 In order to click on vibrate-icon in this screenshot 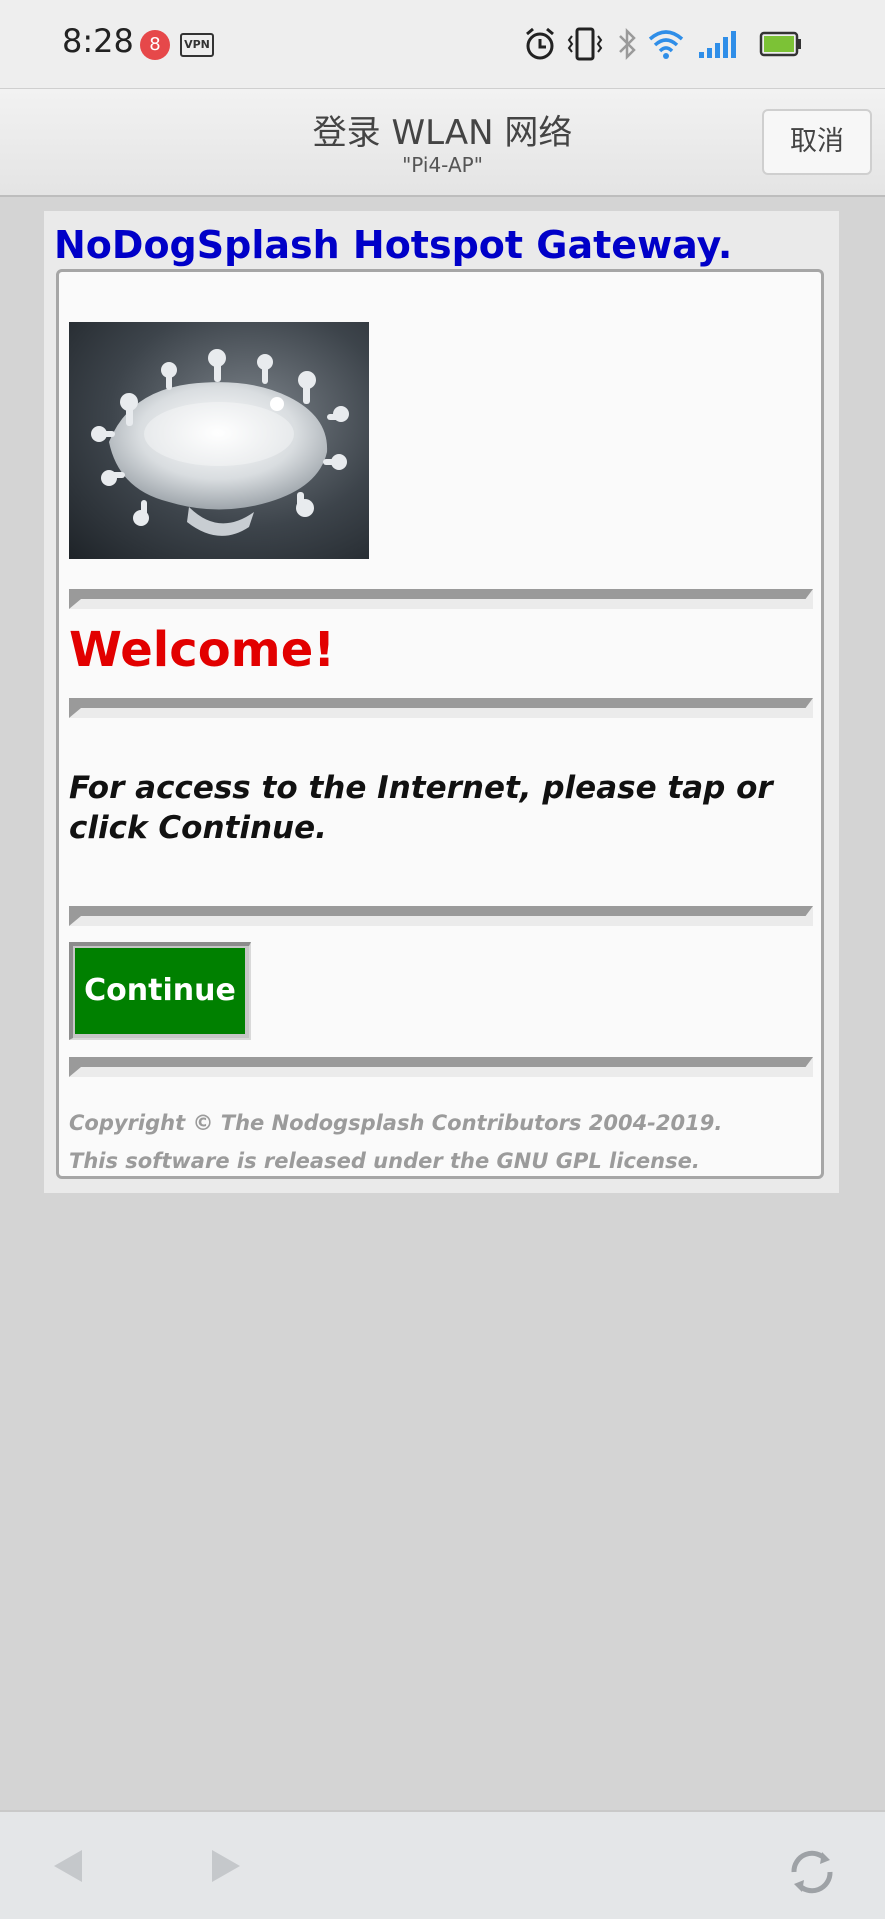, I will do `click(585, 44)`.